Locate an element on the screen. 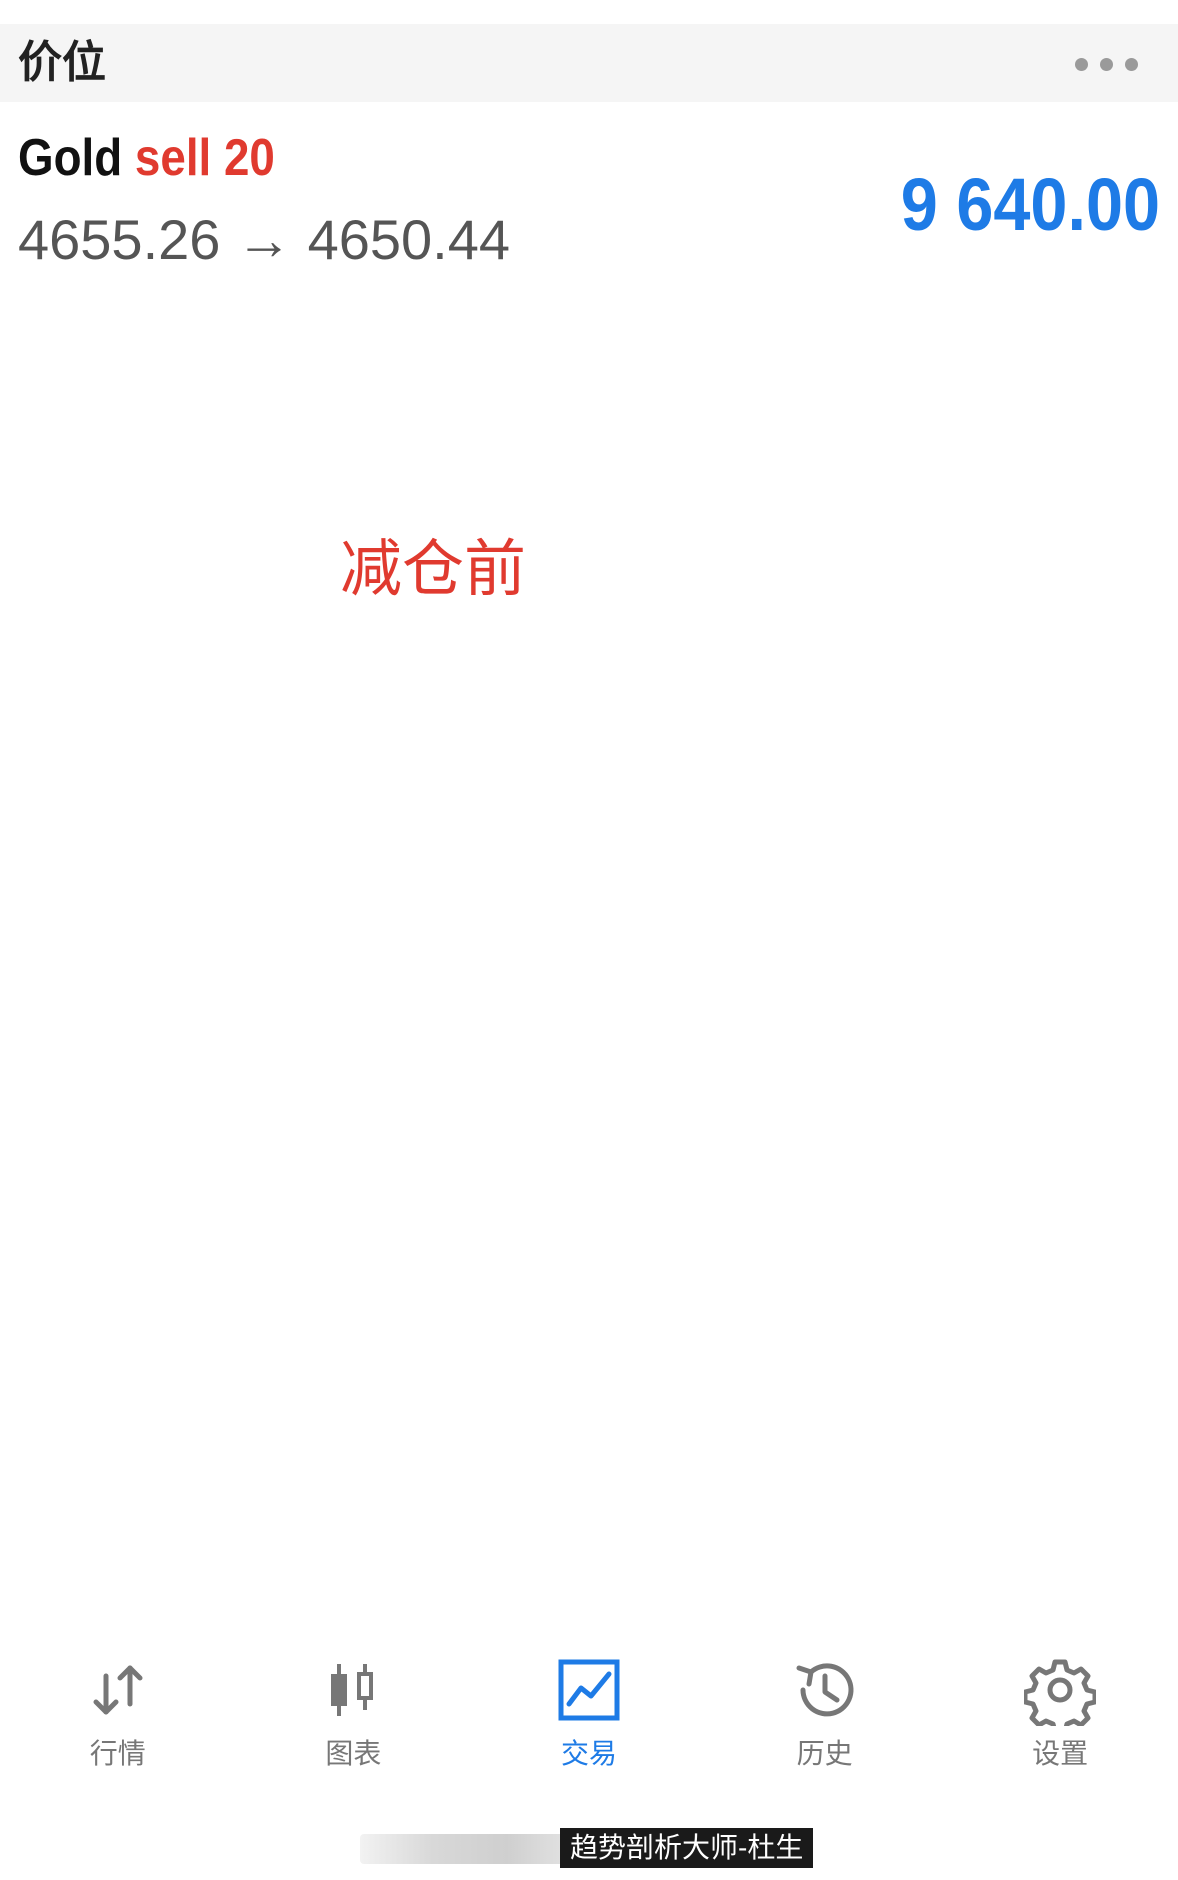 The image size is (1178, 1880). bottom-strip: 趋势剖析大师-杜生 is located at coordinates (589, 1850).